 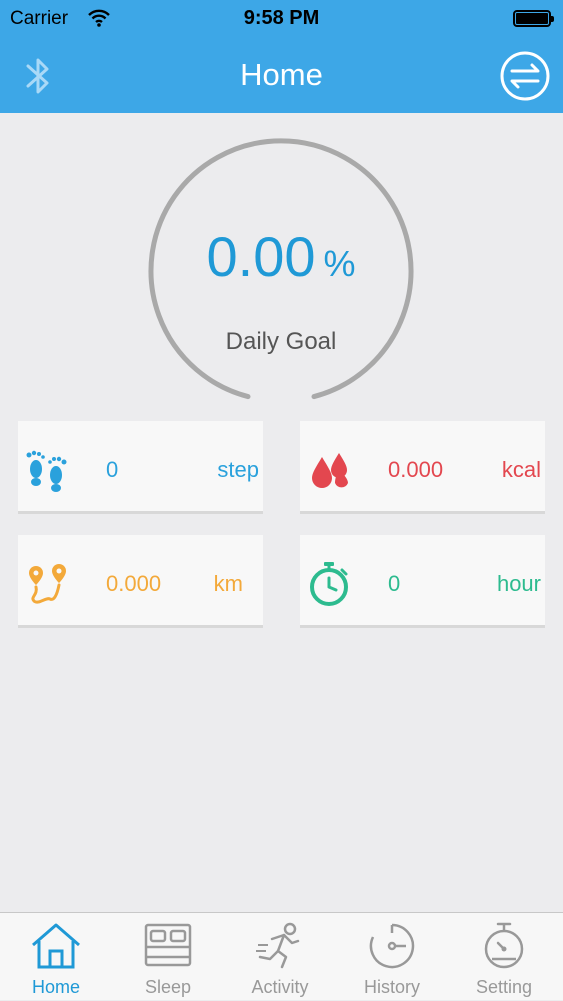 What do you see at coordinates (394, 583) in the screenshot?
I see `duration-value: 0` at bounding box center [394, 583].